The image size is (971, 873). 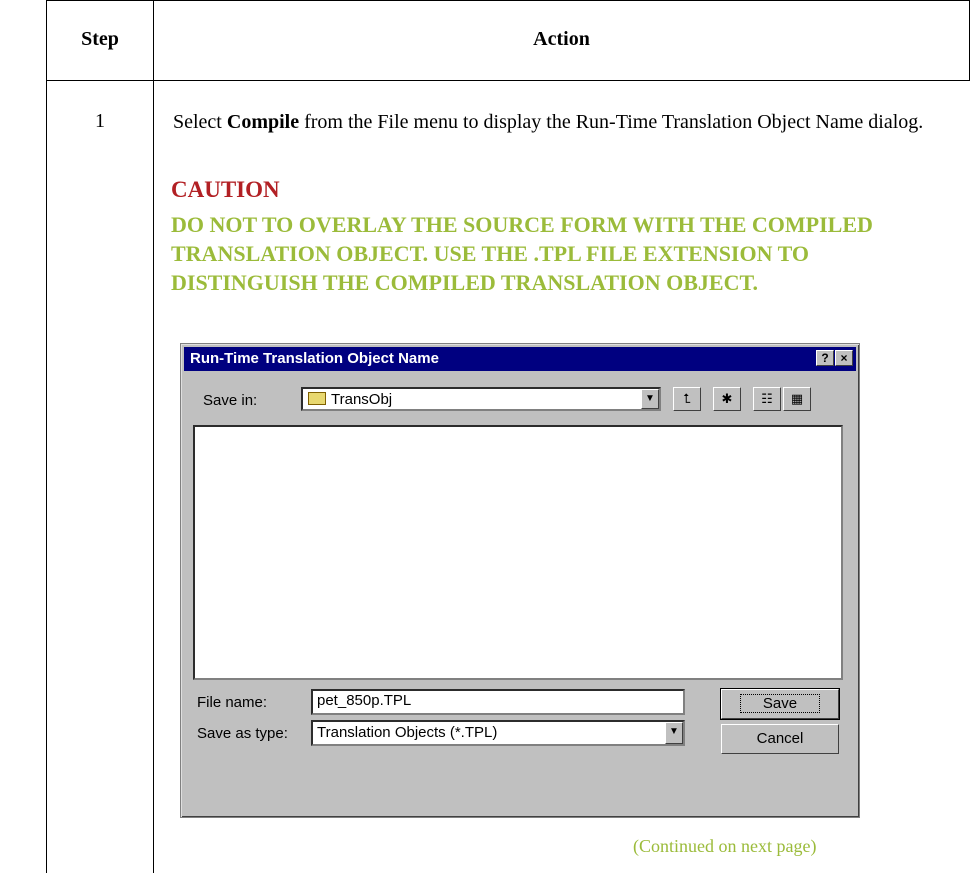 What do you see at coordinates (225, 189) in the screenshot?
I see `caution-title: CAUTION` at bounding box center [225, 189].